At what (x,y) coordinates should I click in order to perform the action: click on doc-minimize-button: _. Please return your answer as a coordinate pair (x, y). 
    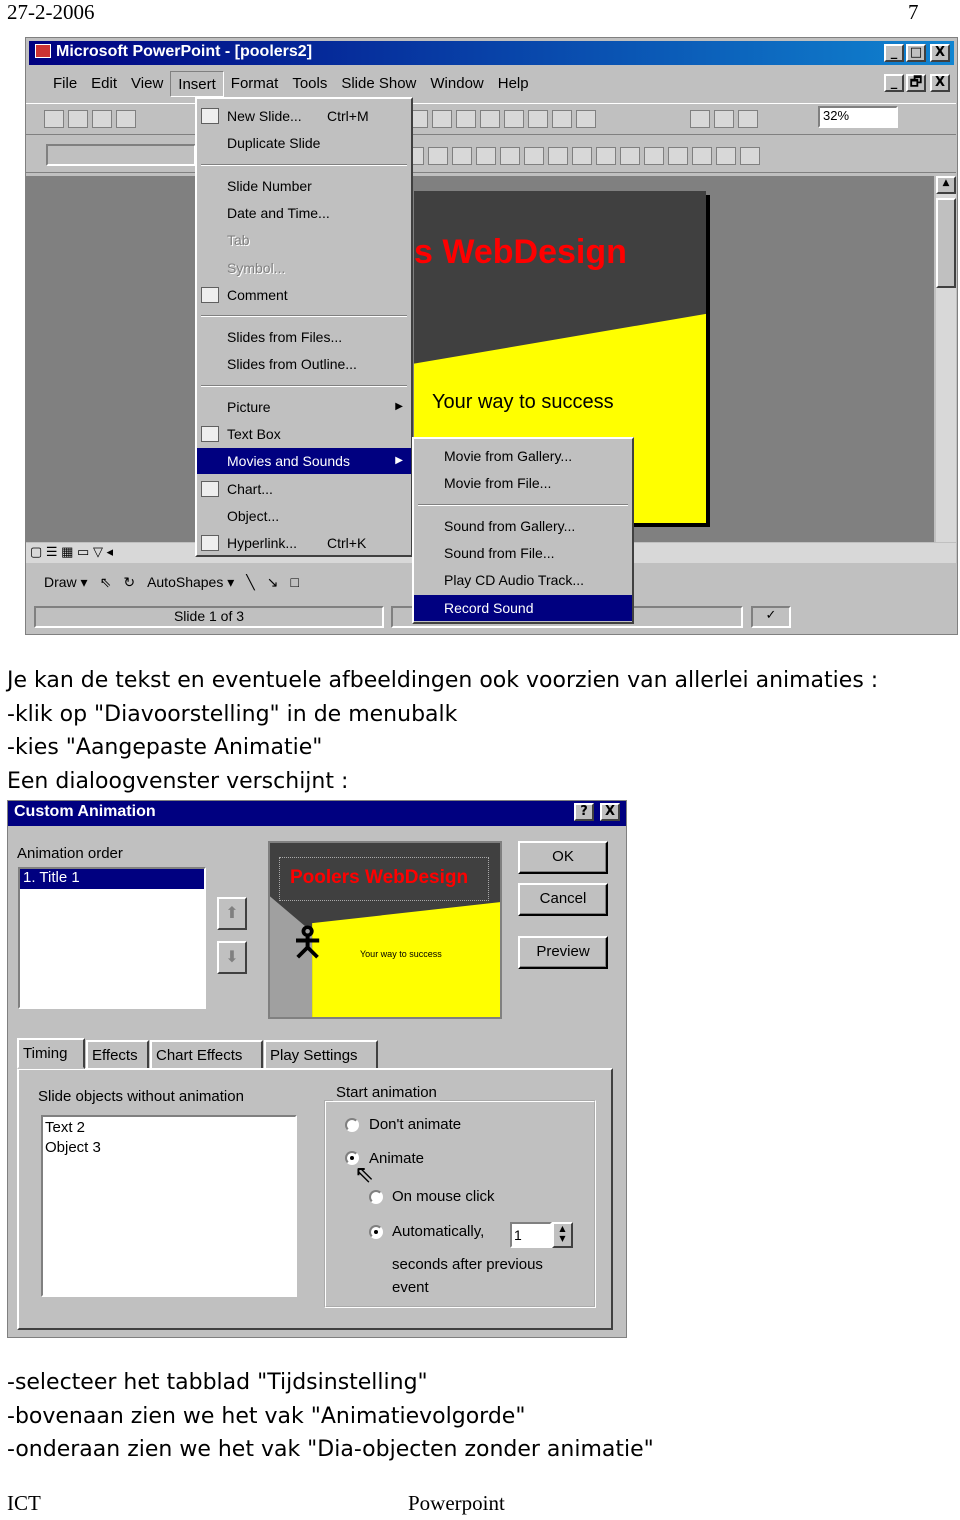
    Looking at the image, I should click on (894, 83).